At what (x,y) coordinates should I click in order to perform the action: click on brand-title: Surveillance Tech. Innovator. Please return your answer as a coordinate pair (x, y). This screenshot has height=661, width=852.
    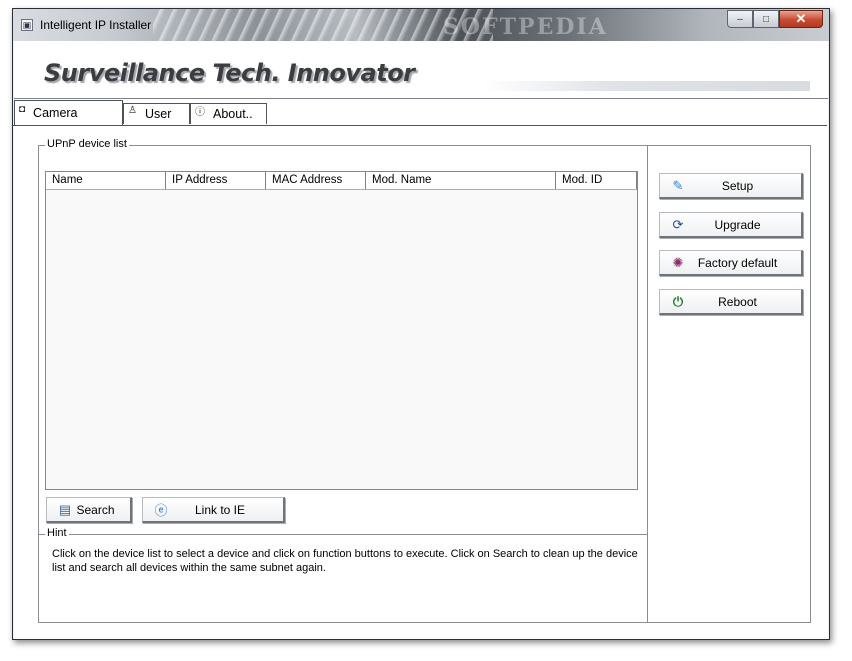
    Looking at the image, I should click on (229, 73).